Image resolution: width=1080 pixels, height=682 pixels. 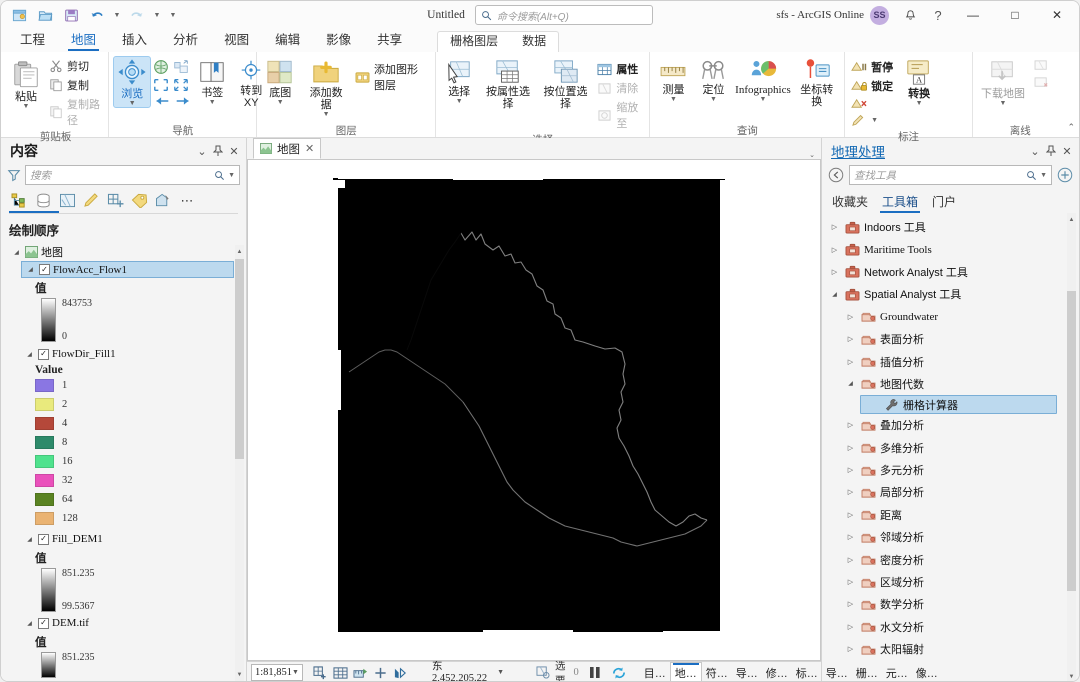 What do you see at coordinates (134, 39) in the screenshot?
I see `tab-insert: 插入` at bounding box center [134, 39].